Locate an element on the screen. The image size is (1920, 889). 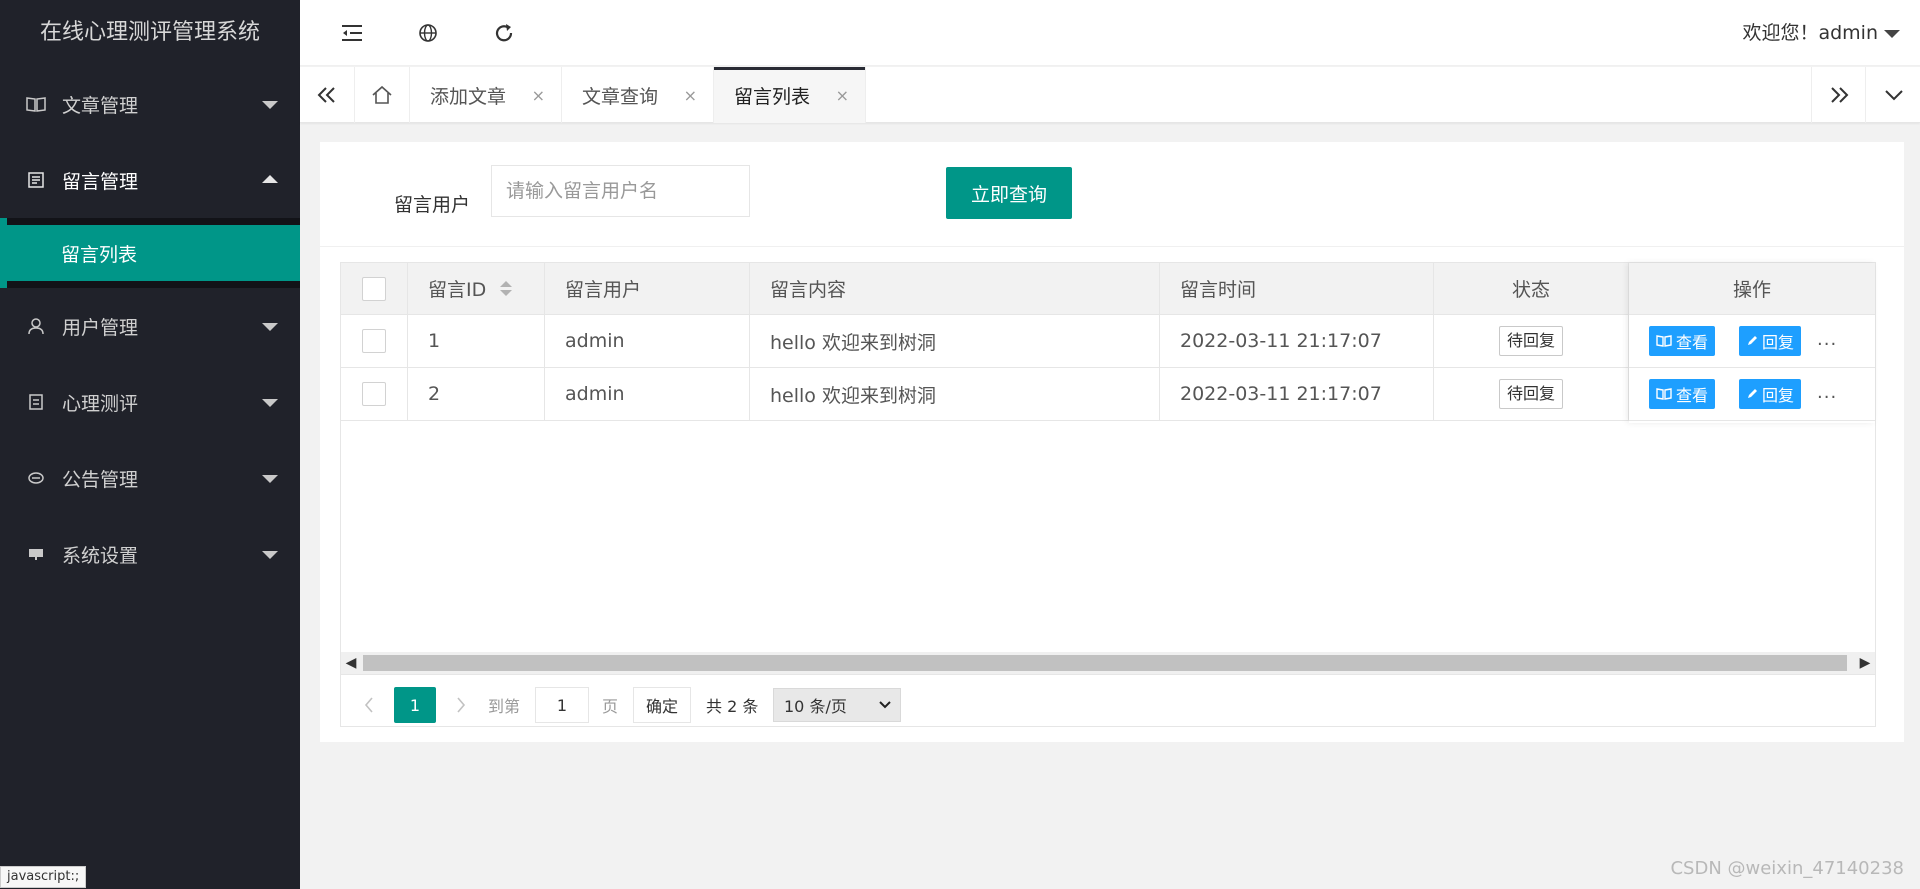
sort-icon is located at coordinates (506, 288).